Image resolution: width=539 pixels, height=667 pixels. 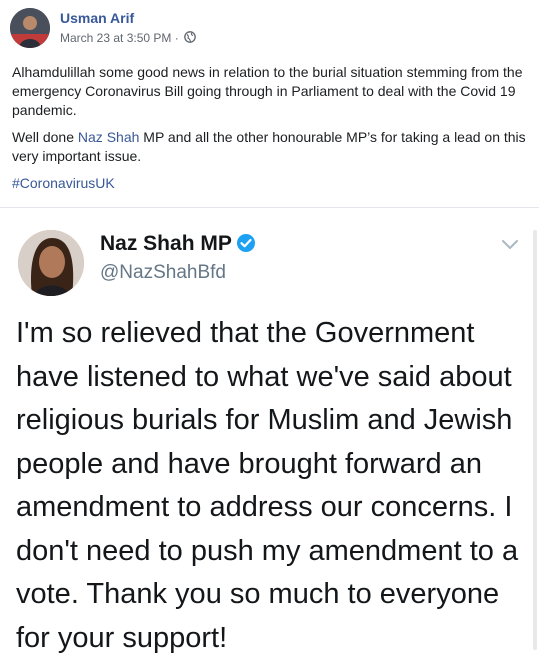 What do you see at coordinates (264, 376) in the screenshot?
I see `tweet-line: have listened to what we've said about` at bounding box center [264, 376].